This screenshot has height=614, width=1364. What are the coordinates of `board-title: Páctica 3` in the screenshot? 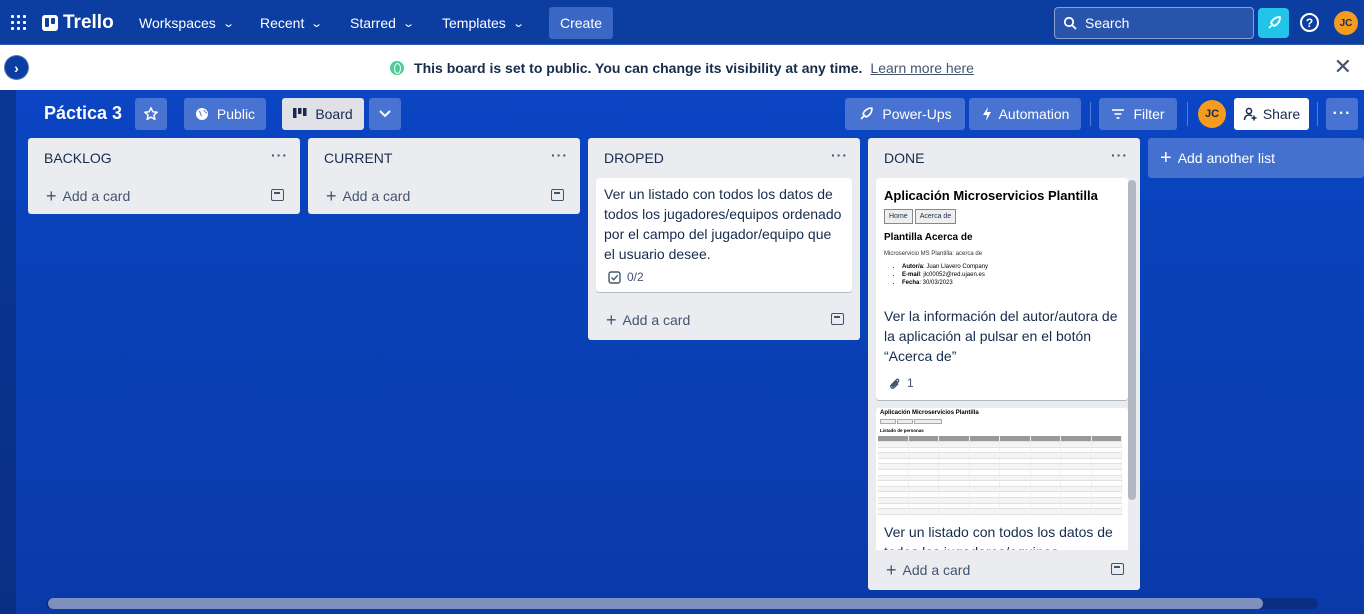 It's located at (83, 113).